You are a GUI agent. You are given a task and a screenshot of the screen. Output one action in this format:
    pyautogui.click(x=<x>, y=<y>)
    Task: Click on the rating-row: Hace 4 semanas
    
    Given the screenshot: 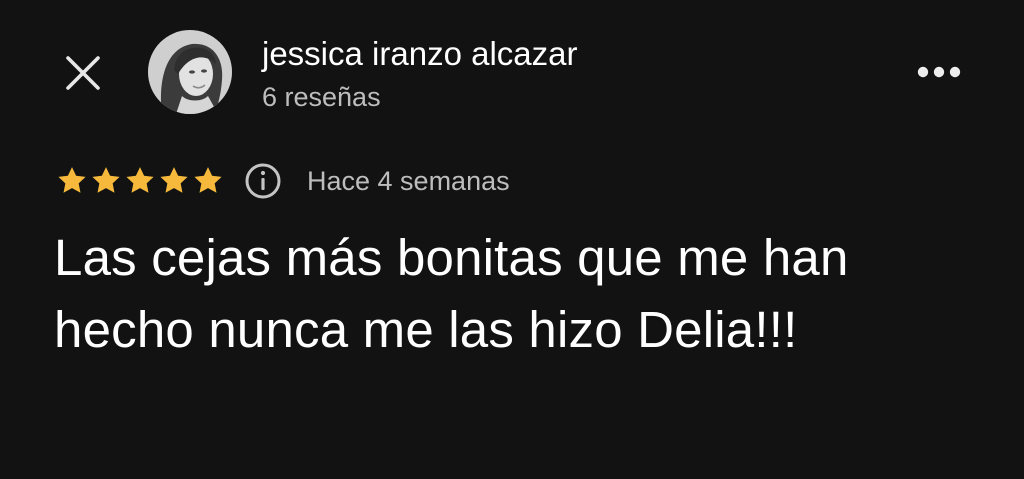 What is the action you would take?
    pyautogui.click(x=282, y=181)
    